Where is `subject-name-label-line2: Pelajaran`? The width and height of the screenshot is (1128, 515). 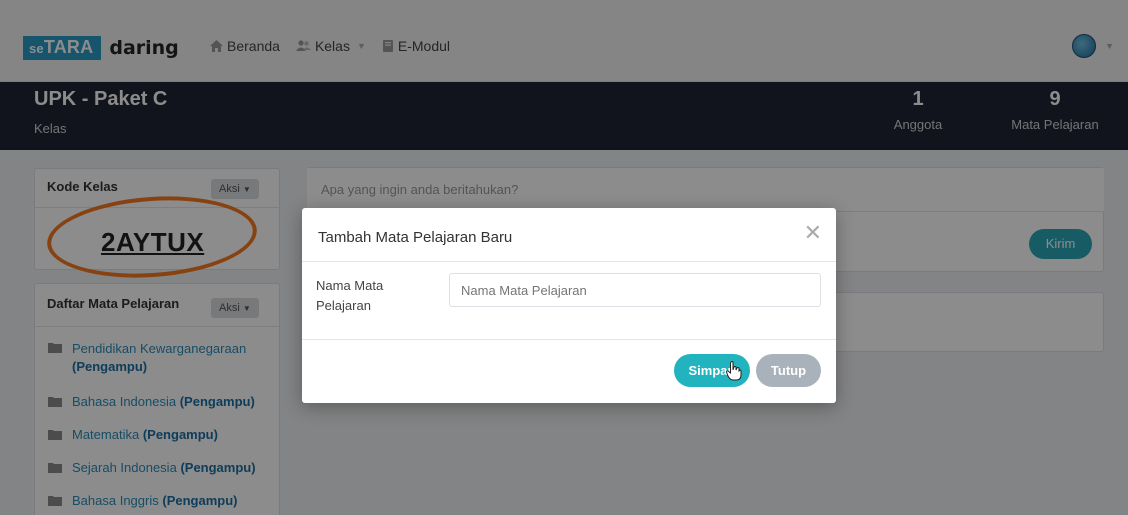 subject-name-label-line2: Pelajaran is located at coordinates (343, 305).